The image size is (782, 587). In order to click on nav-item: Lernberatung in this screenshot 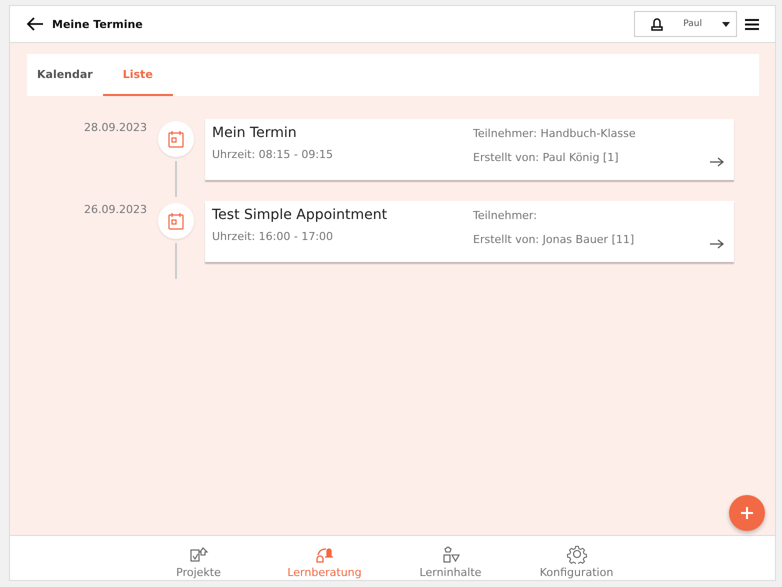, I will do `click(325, 558)`.